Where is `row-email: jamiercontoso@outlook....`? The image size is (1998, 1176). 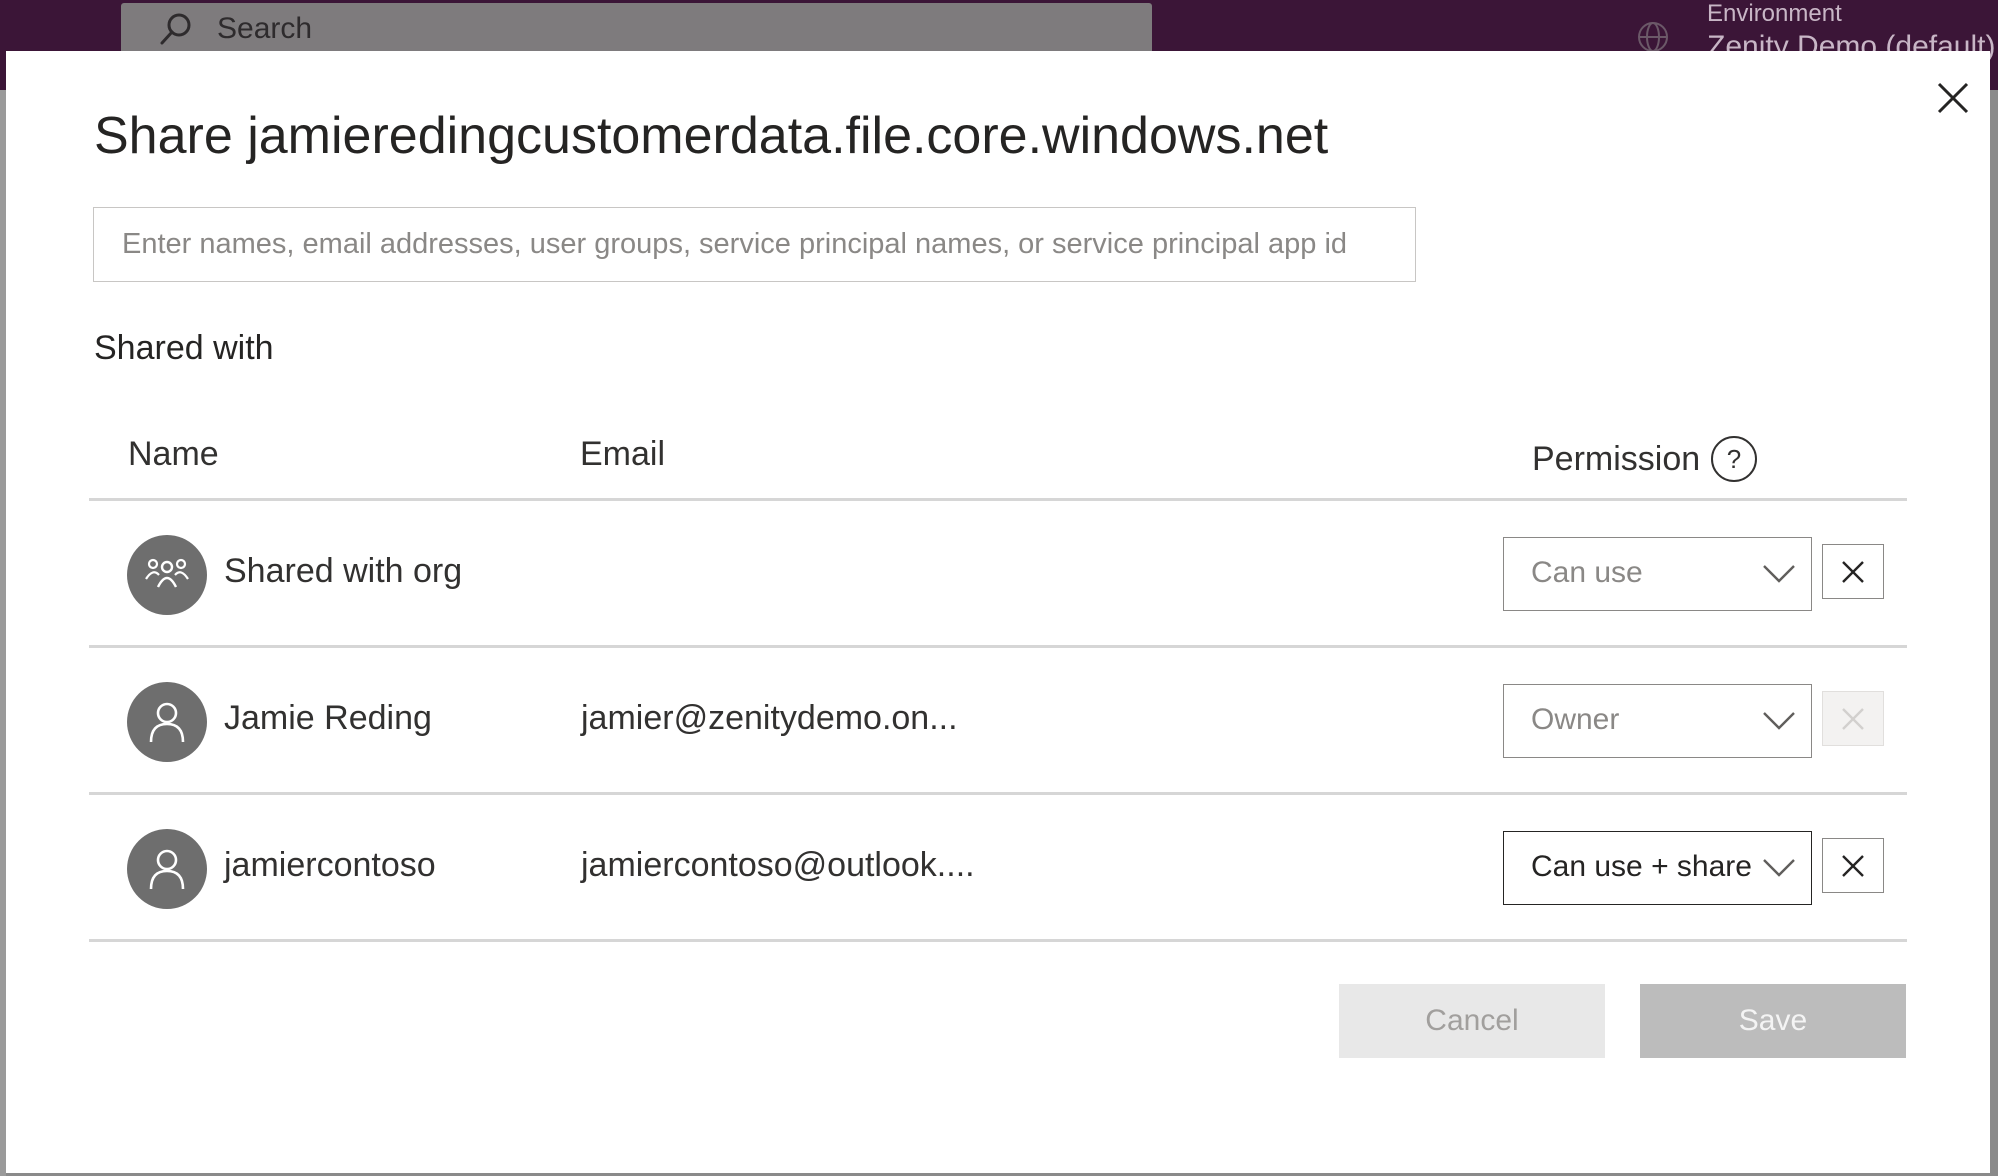 row-email: jamiercontoso@outlook.... is located at coordinates (778, 865).